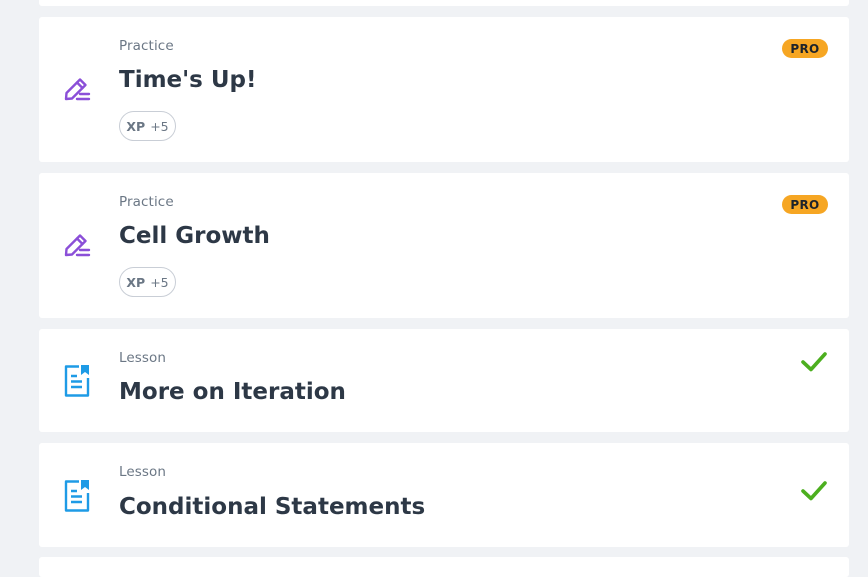  Describe the element at coordinates (444, 567) in the screenshot. I see `next-item-card` at that location.